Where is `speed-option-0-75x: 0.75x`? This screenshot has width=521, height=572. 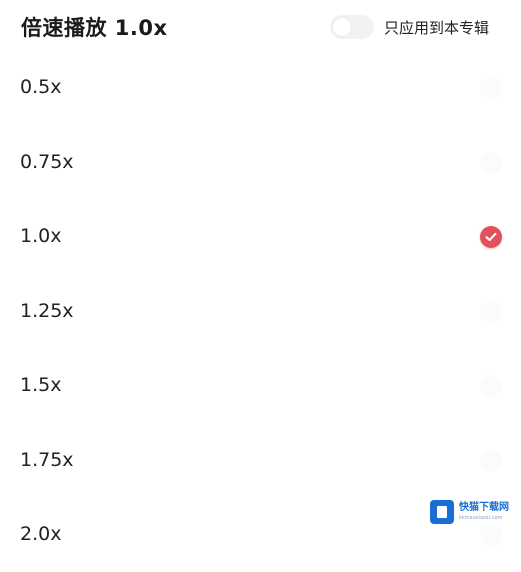
speed-option-0-75x: 0.75x is located at coordinates (260, 162).